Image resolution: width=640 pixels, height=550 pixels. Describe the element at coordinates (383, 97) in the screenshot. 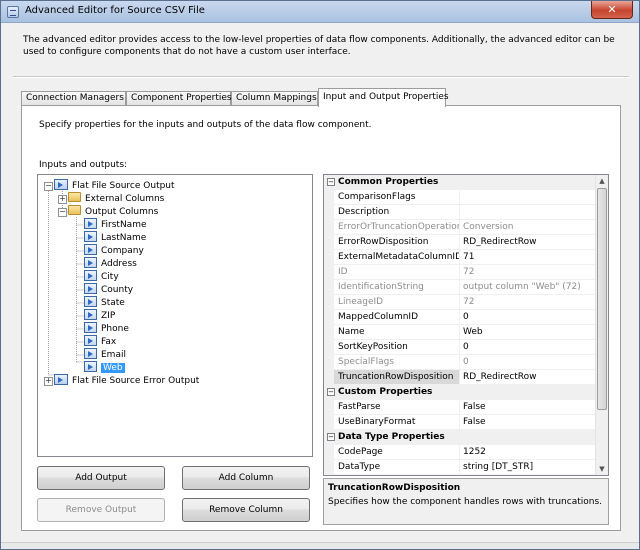

I see `tab-input-output-properties: Input and Output Properties` at that location.